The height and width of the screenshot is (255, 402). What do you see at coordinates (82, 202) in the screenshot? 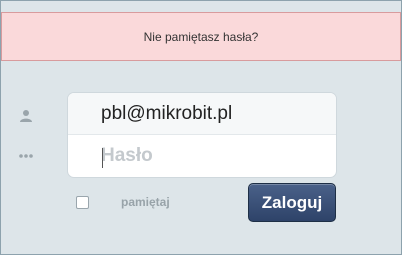
I see `remember-checkbox` at bounding box center [82, 202].